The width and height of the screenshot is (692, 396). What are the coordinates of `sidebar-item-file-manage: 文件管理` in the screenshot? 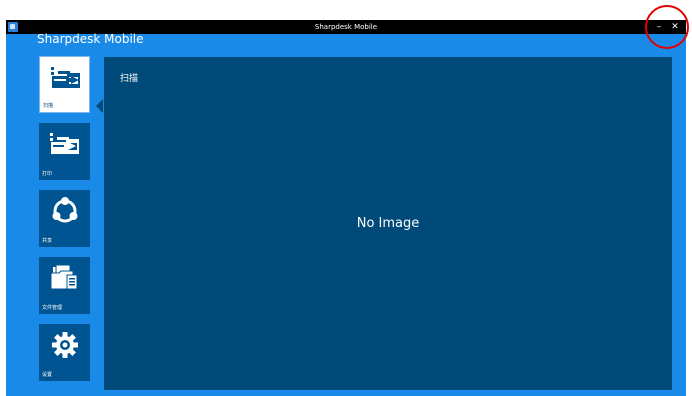 It's located at (64, 285).